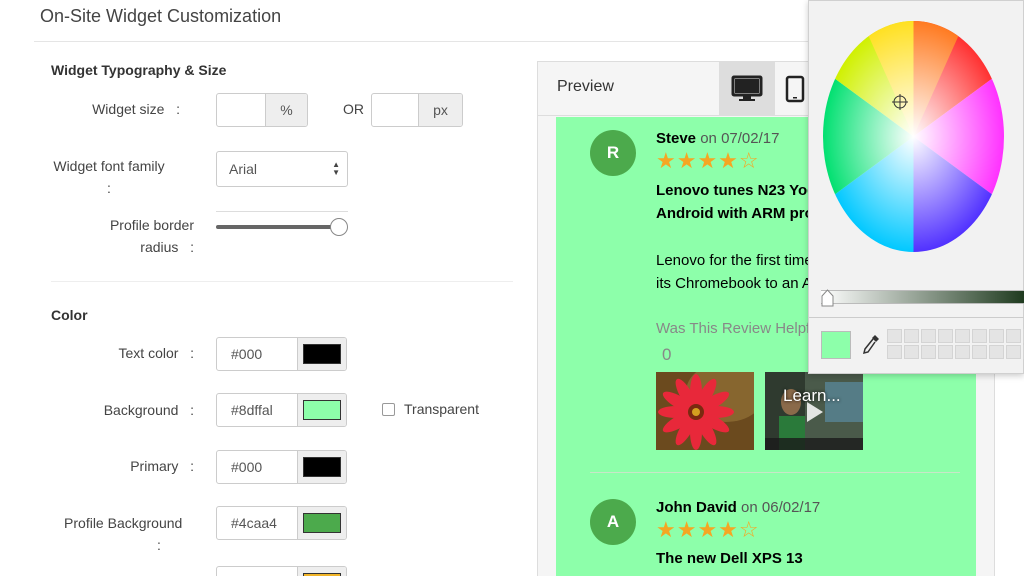 This screenshot has width=1024, height=576. What do you see at coordinates (429, 41) in the screenshot?
I see `title-divider` at bounding box center [429, 41].